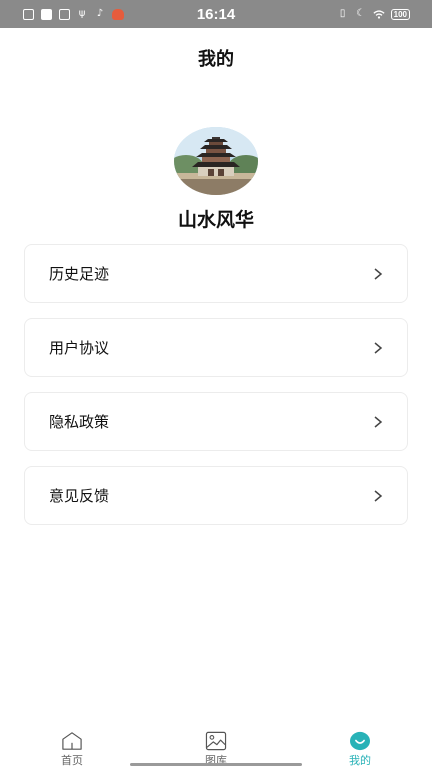 This screenshot has height=768, width=432. What do you see at coordinates (82, 13) in the screenshot?
I see `usb-icon: ψ` at bounding box center [82, 13].